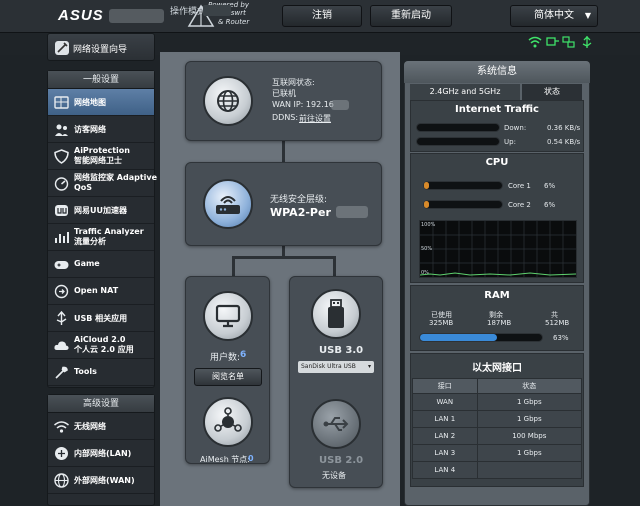  I want to click on wireless-router-node: 无线安全层级: WPA2-Per, so click(283, 204).